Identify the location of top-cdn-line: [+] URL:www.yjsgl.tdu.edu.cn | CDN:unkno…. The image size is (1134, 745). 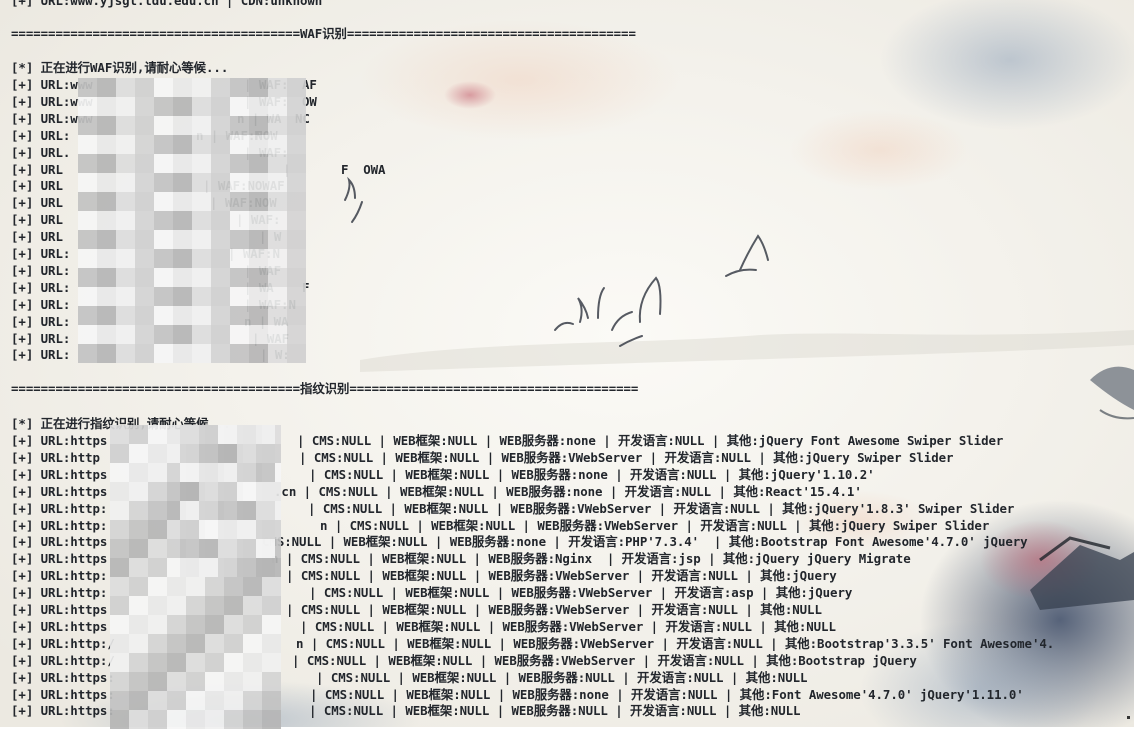
(167, 4).